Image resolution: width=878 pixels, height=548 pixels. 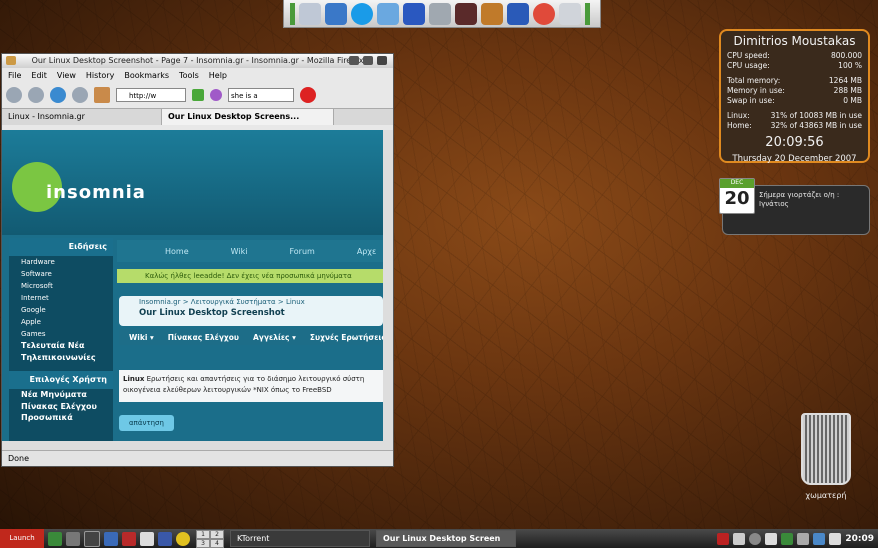 I want to click on forum-menu-wiki: Wiki ▾, so click(x=141, y=337).